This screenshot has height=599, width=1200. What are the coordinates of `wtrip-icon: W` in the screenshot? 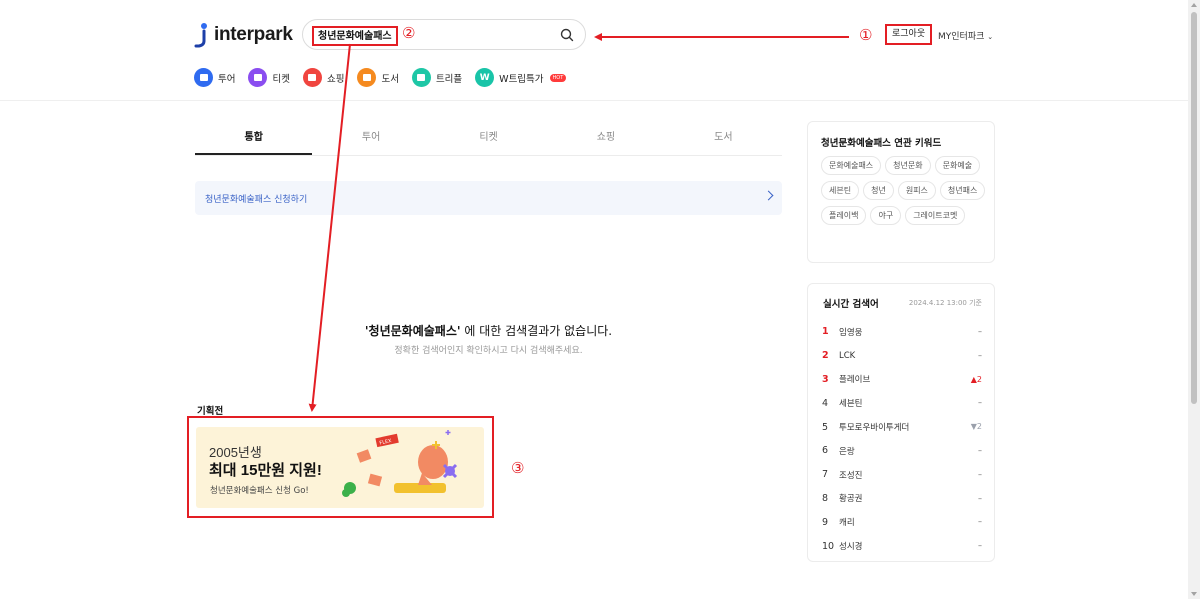 It's located at (485, 77).